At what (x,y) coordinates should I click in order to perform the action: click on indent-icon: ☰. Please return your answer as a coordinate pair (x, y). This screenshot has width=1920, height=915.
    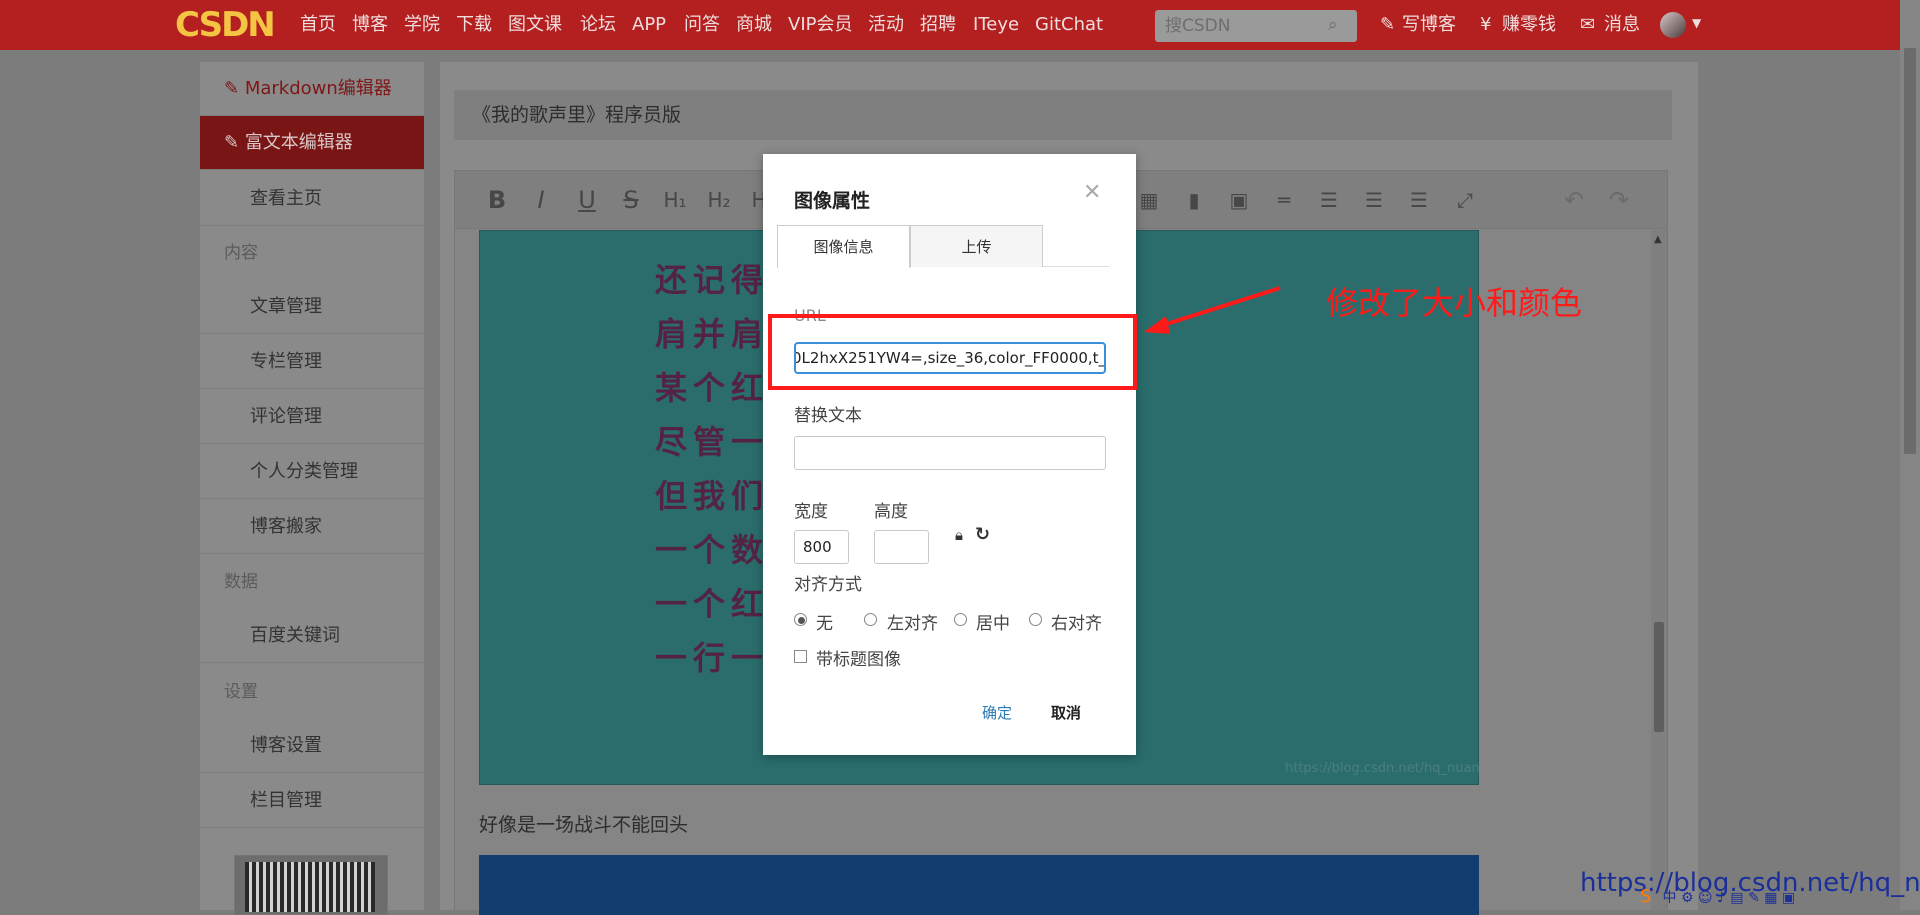
    Looking at the image, I should click on (1374, 200).